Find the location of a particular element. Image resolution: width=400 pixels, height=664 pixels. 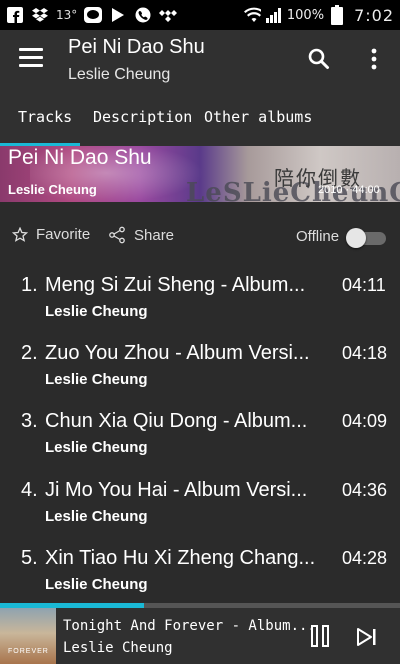

more-options-button is located at coordinates (374, 59).